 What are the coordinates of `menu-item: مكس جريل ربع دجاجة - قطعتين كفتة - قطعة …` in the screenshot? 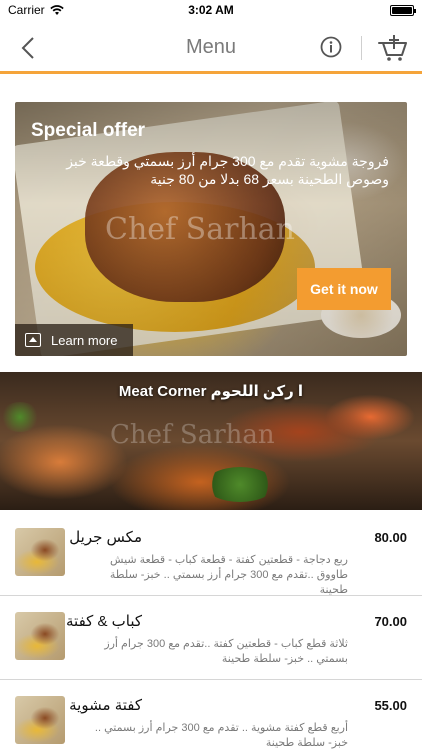 It's located at (211, 554).